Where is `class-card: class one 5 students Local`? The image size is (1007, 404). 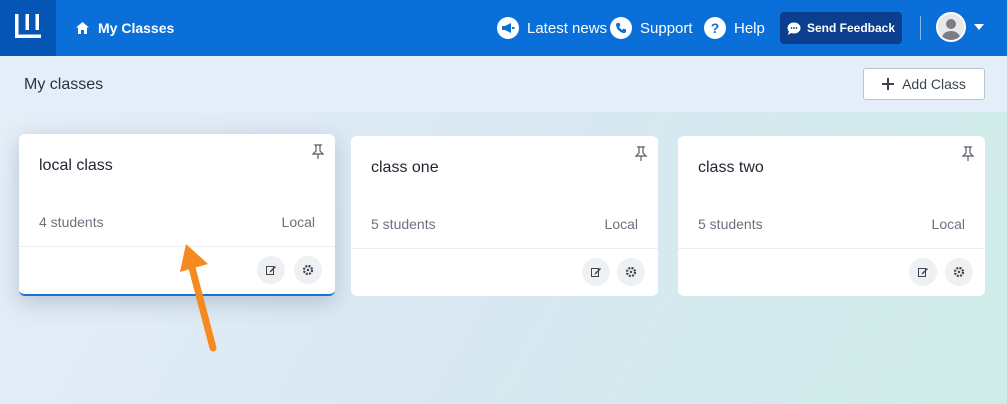
class-card: class one 5 students Local is located at coordinates (504, 216).